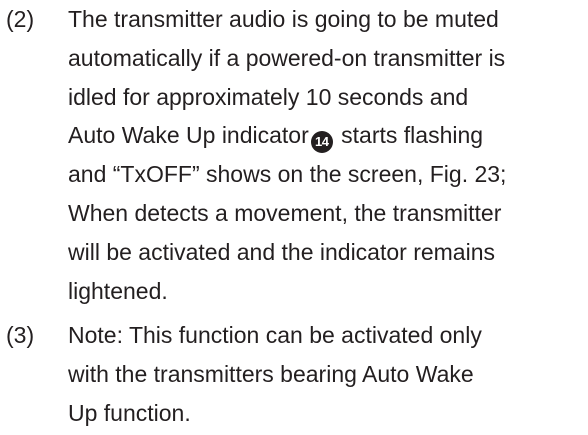 This screenshot has width=588, height=435. Describe the element at coordinates (20, 335) in the screenshot. I see `item-number: (3)` at that location.